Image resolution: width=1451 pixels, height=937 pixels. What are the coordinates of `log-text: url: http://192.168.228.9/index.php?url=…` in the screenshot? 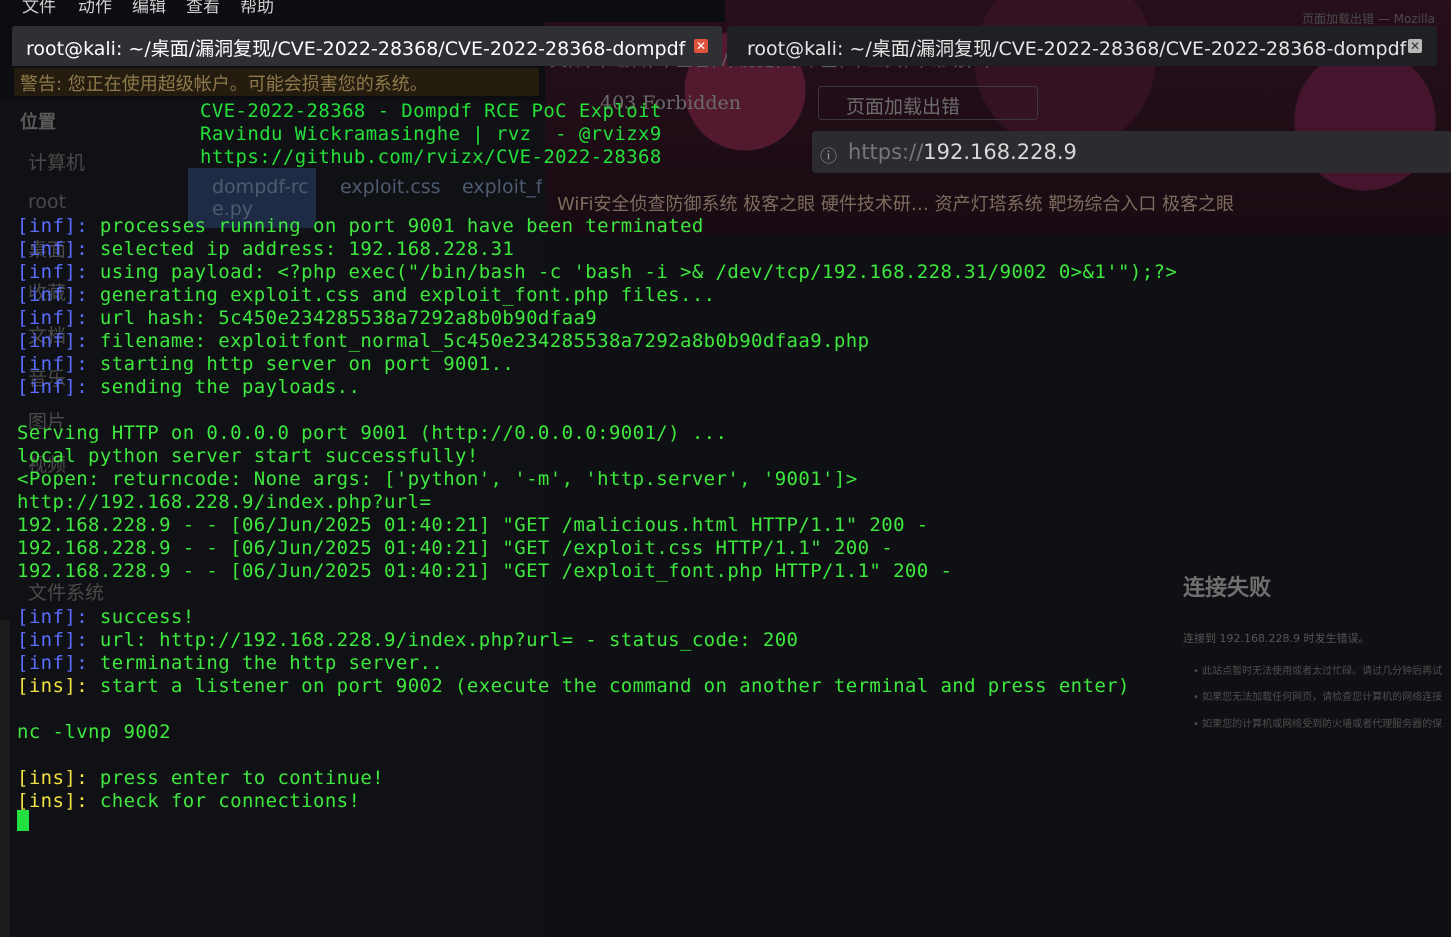 It's located at (443, 640).